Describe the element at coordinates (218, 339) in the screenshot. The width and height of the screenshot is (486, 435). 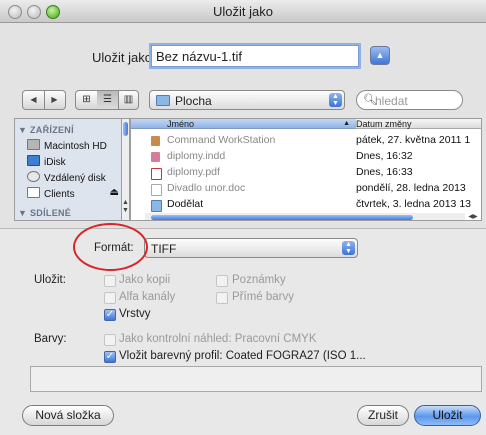
I see `proof-setup-label: Jako kontrolní náhled: Pracovní CMYK` at that location.